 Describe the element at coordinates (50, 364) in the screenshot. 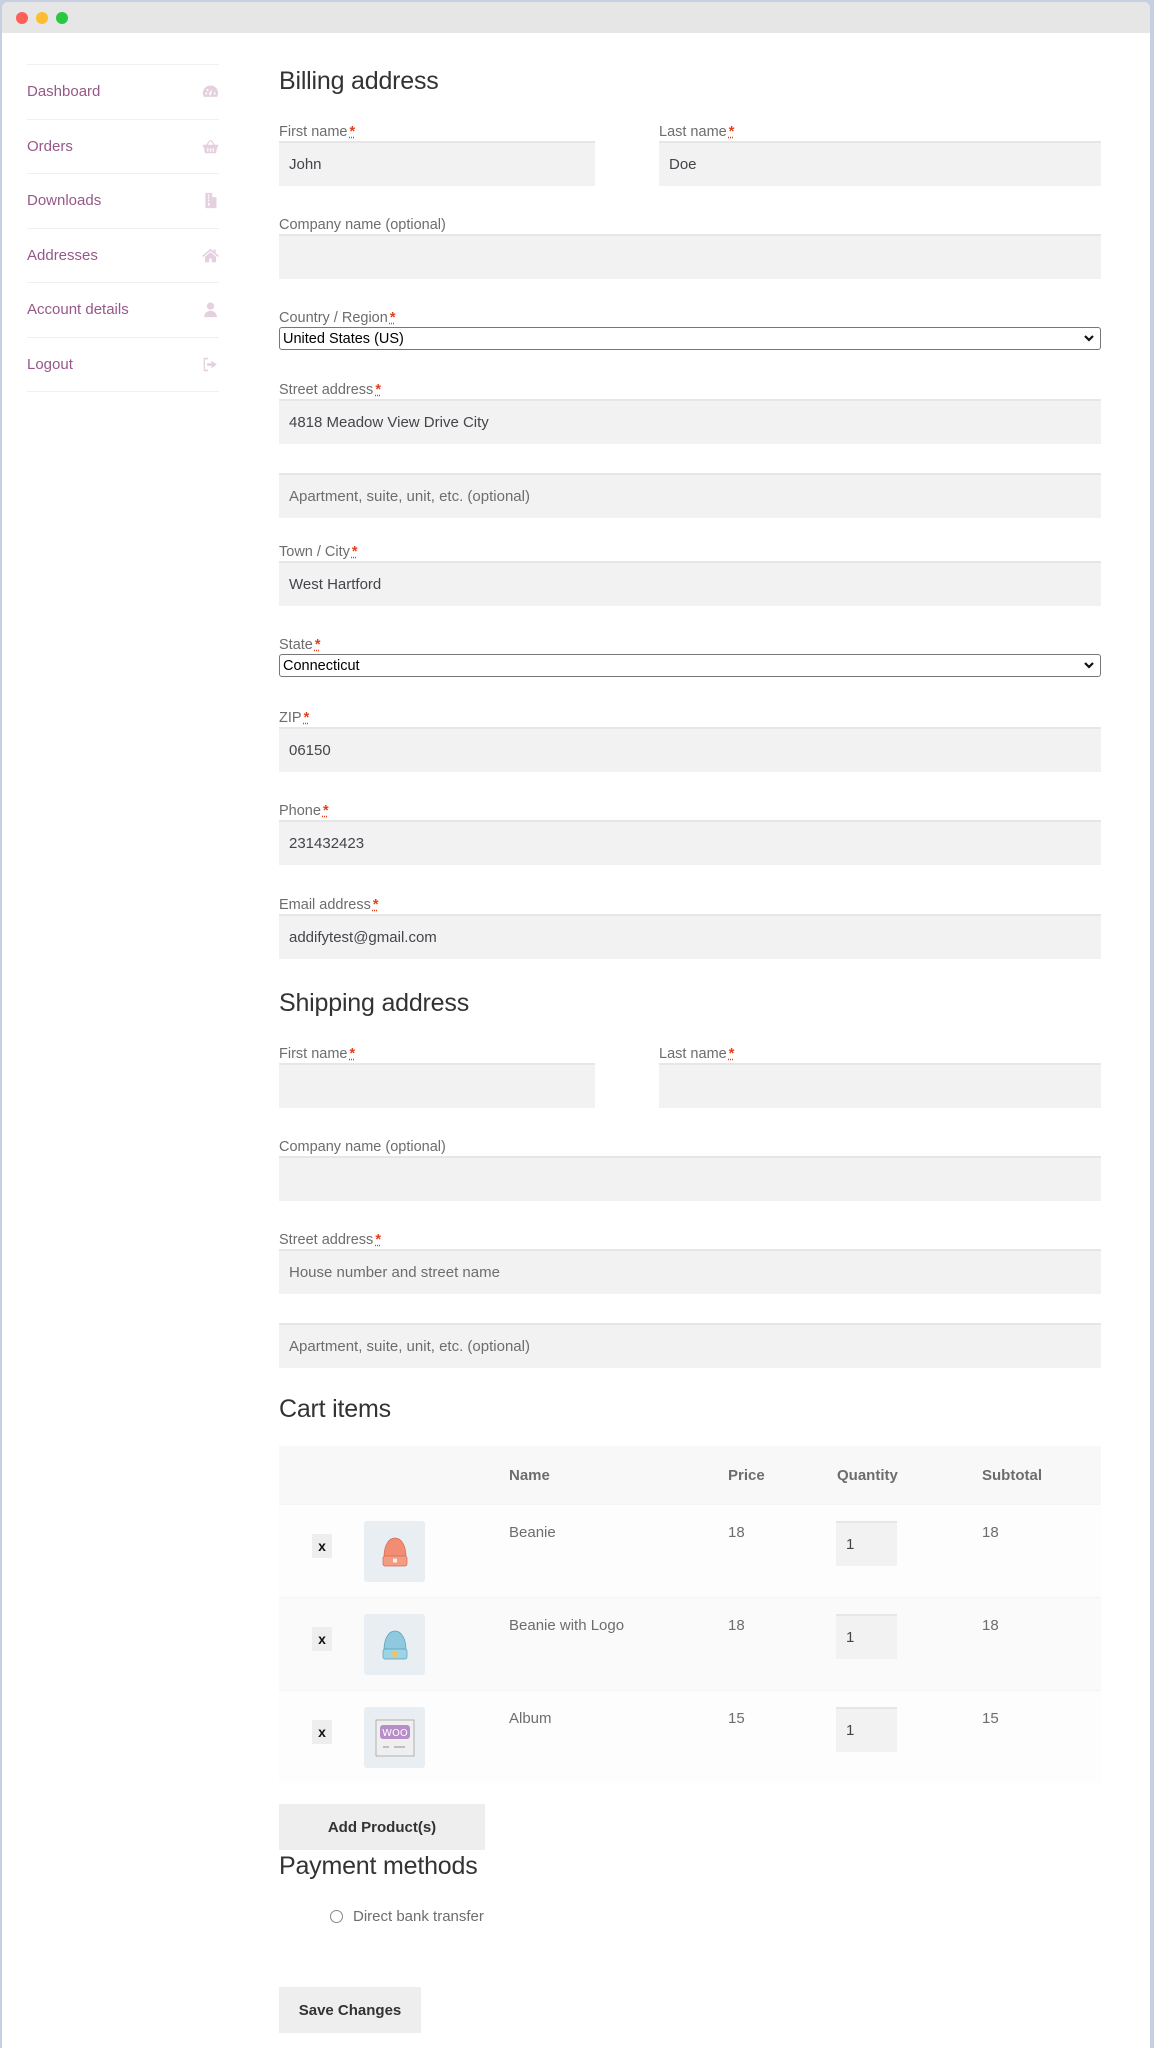

I see `sidebar-item-label: Logout` at that location.